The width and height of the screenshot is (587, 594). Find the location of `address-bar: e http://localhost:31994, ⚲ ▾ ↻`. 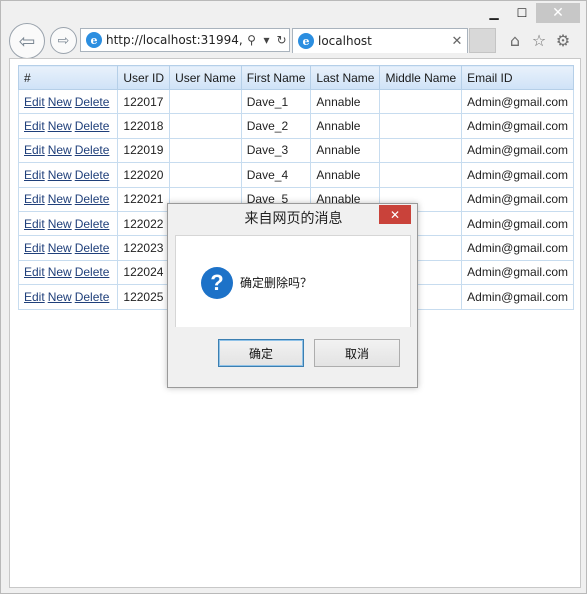

address-bar: e http://localhost:31994, ⚲ ▾ ↻ is located at coordinates (185, 40).